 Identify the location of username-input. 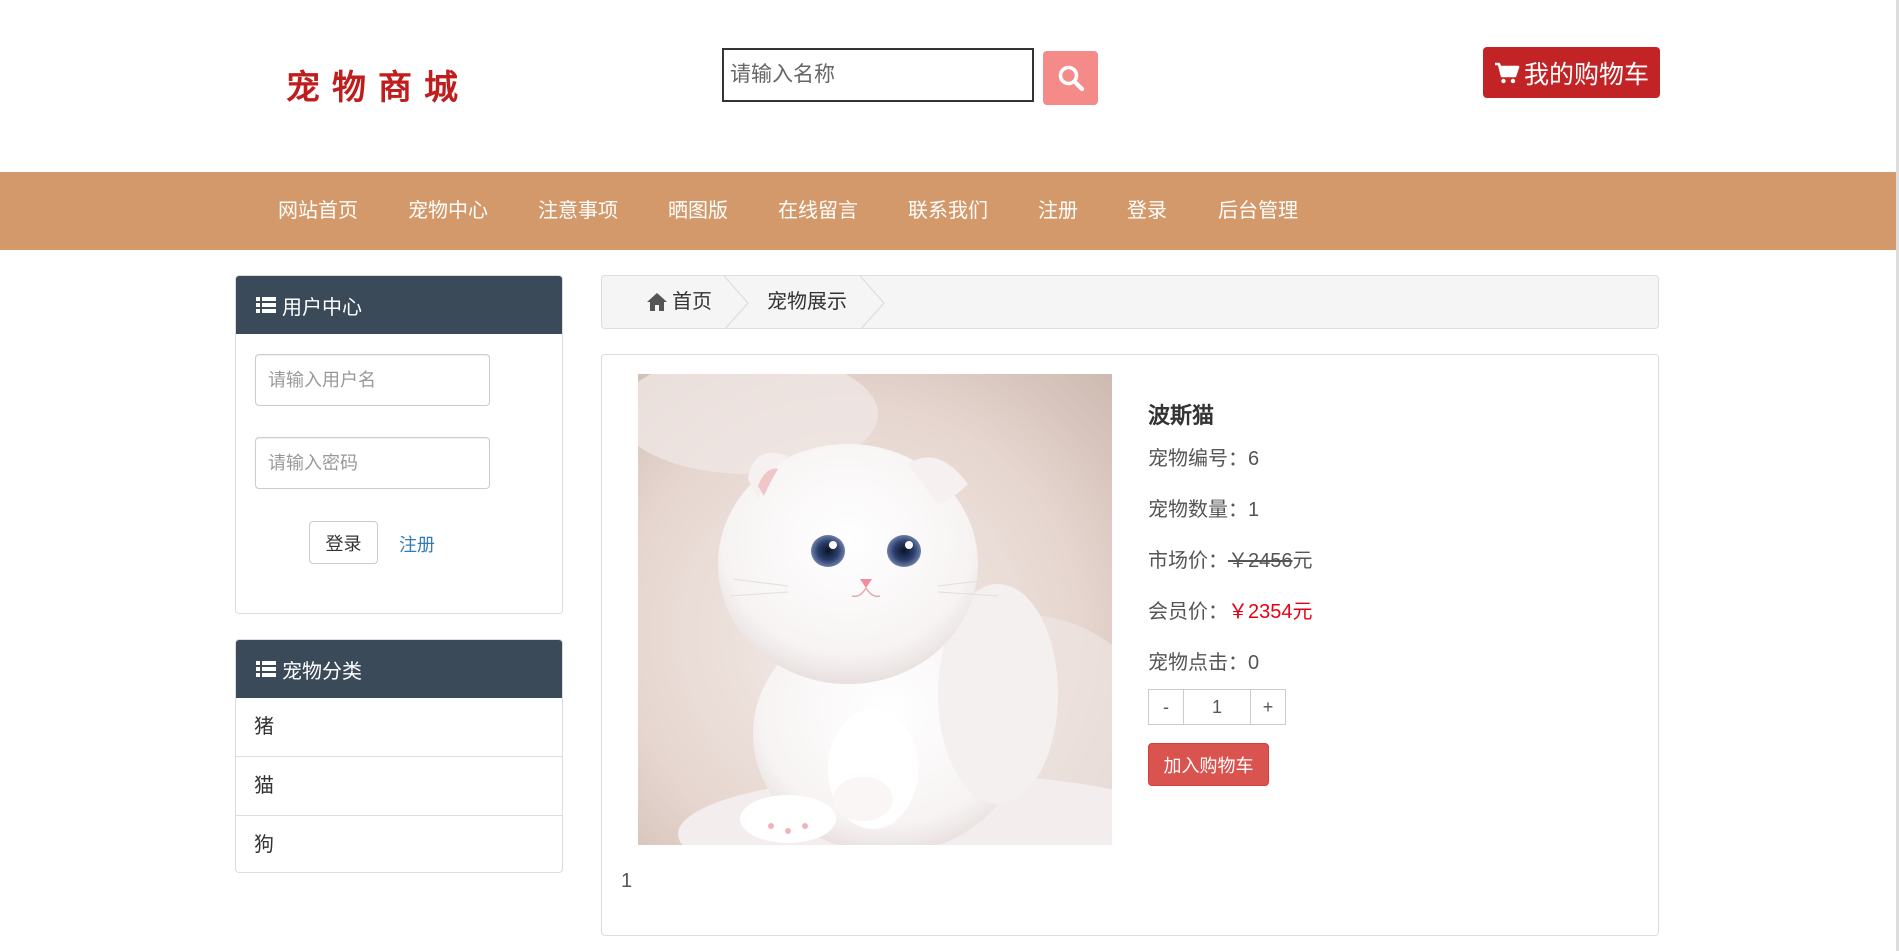
(372, 380).